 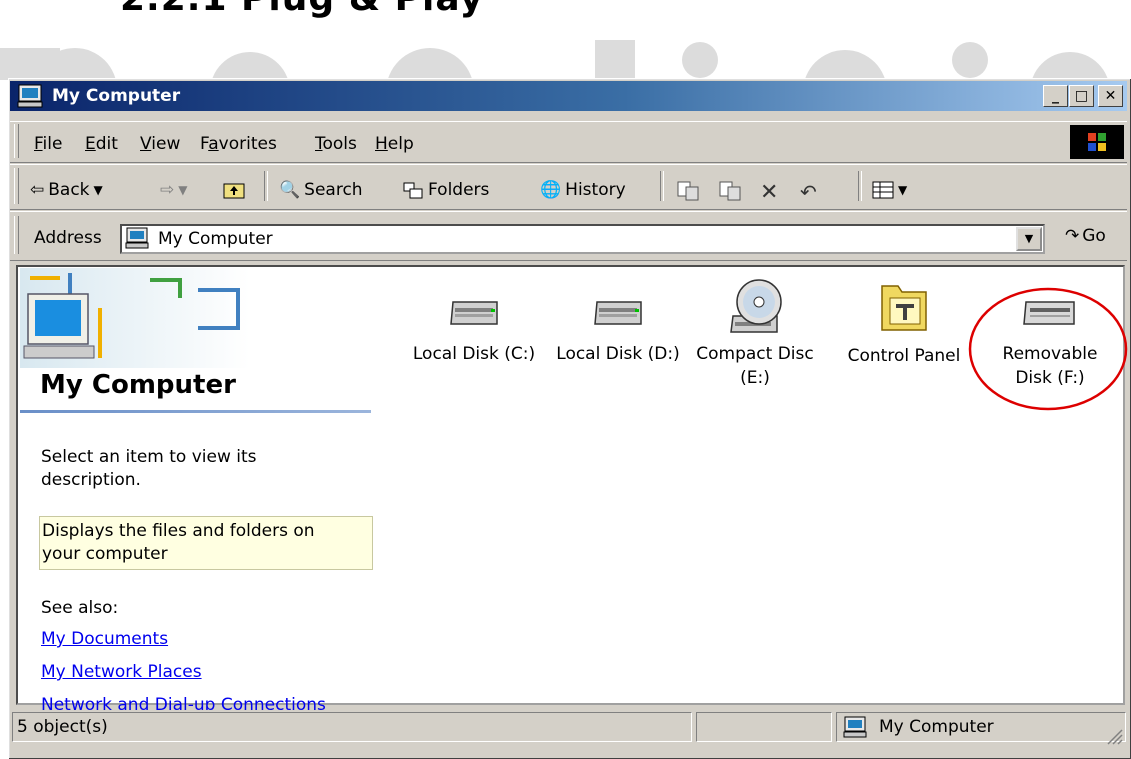 What do you see at coordinates (1110, 96) in the screenshot?
I see `close-button: ✕` at bounding box center [1110, 96].